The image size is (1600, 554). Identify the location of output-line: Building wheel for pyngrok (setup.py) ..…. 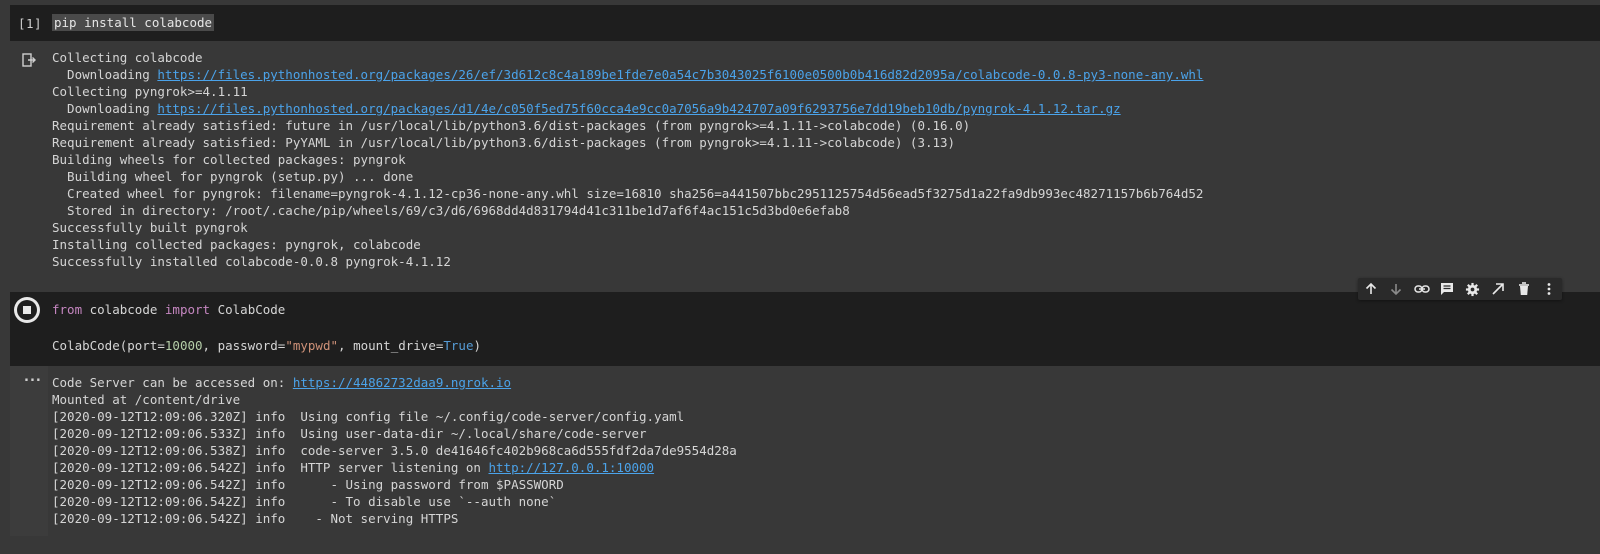
(233, 176).